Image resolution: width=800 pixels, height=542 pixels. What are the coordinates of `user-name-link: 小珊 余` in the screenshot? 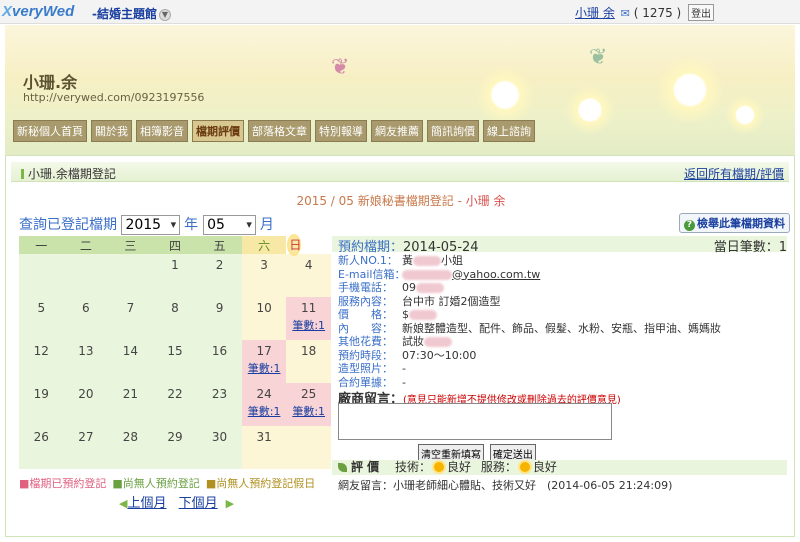 It's located at (595, 13).